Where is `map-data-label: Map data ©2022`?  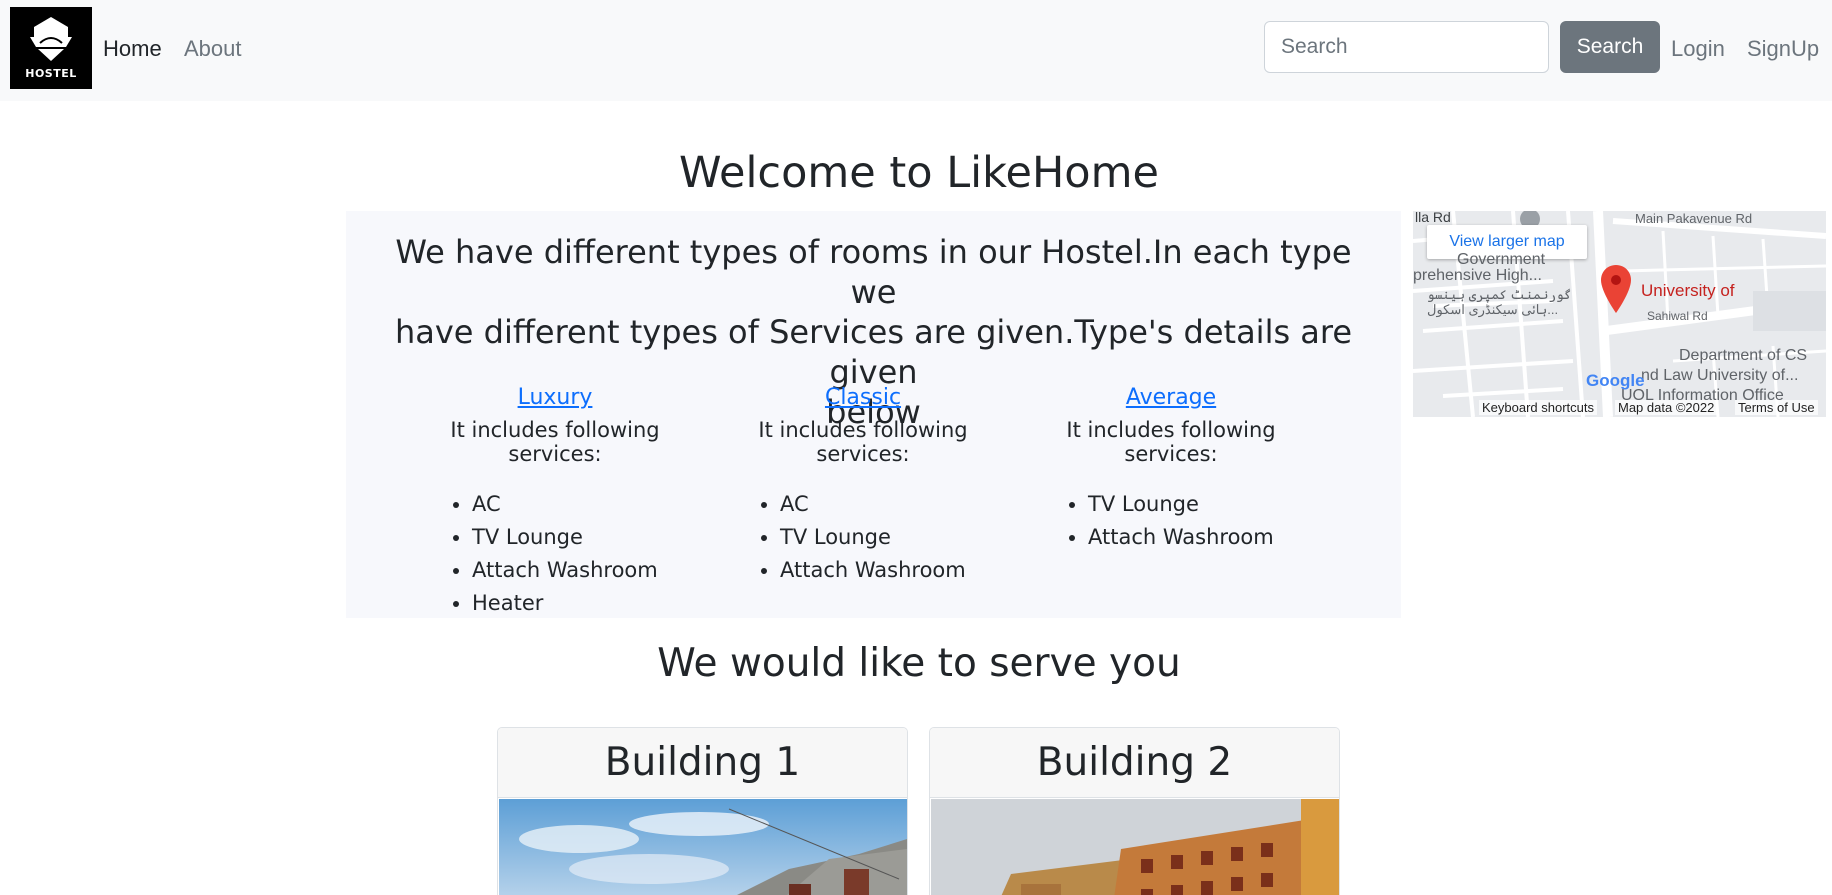
map-data-label: Map data ©2022 is located at coordinates (1666, 407).